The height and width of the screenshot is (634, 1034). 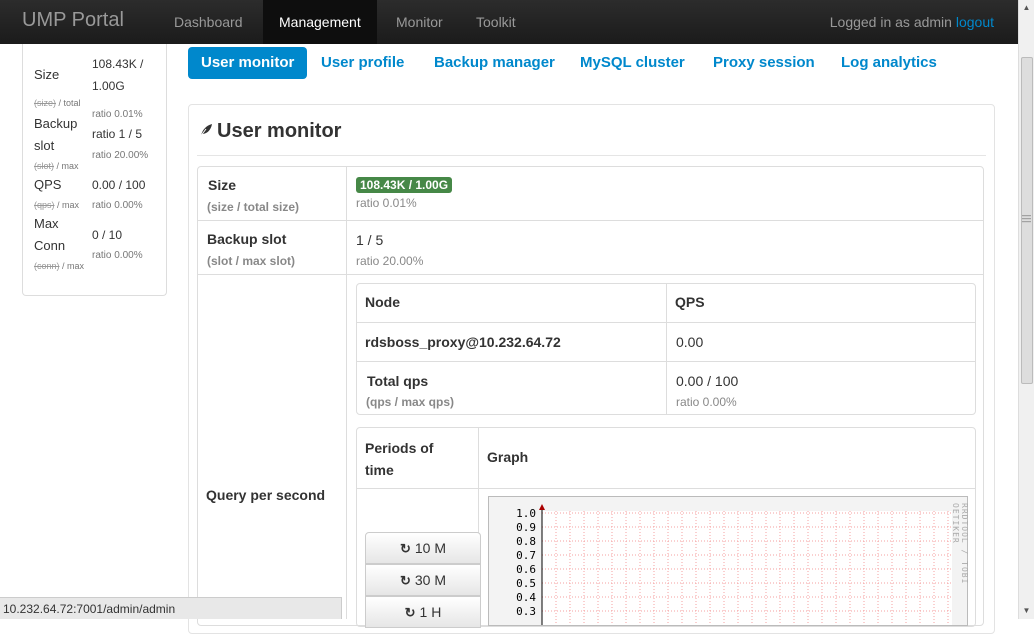 I want to click on login-text: Logged in as admin, so click(x=890, y=22).